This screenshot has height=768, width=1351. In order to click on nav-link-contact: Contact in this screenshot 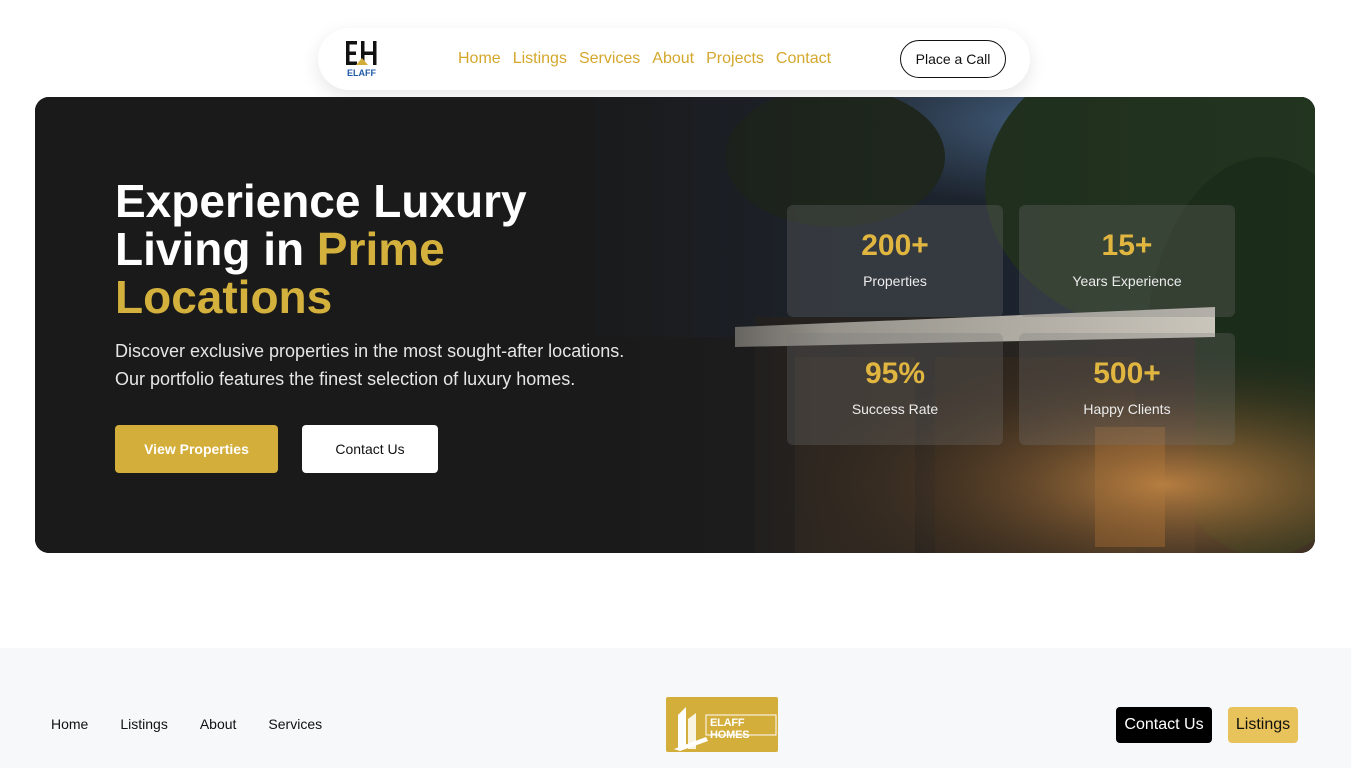, I will do `click(803, 59)`.